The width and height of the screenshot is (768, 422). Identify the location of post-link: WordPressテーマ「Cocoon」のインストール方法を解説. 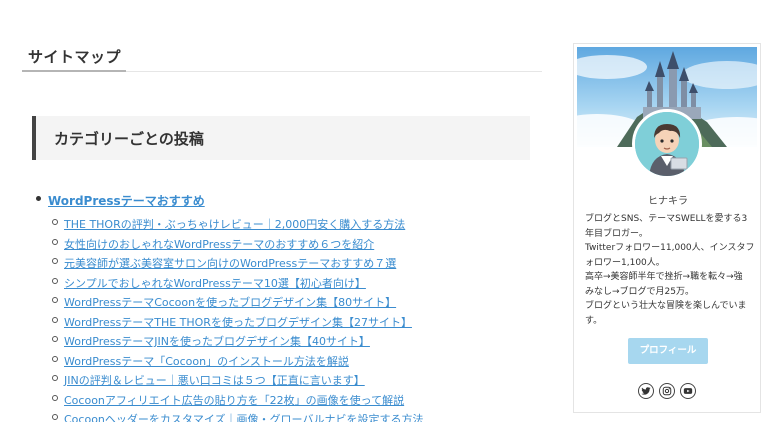
(206, 361).